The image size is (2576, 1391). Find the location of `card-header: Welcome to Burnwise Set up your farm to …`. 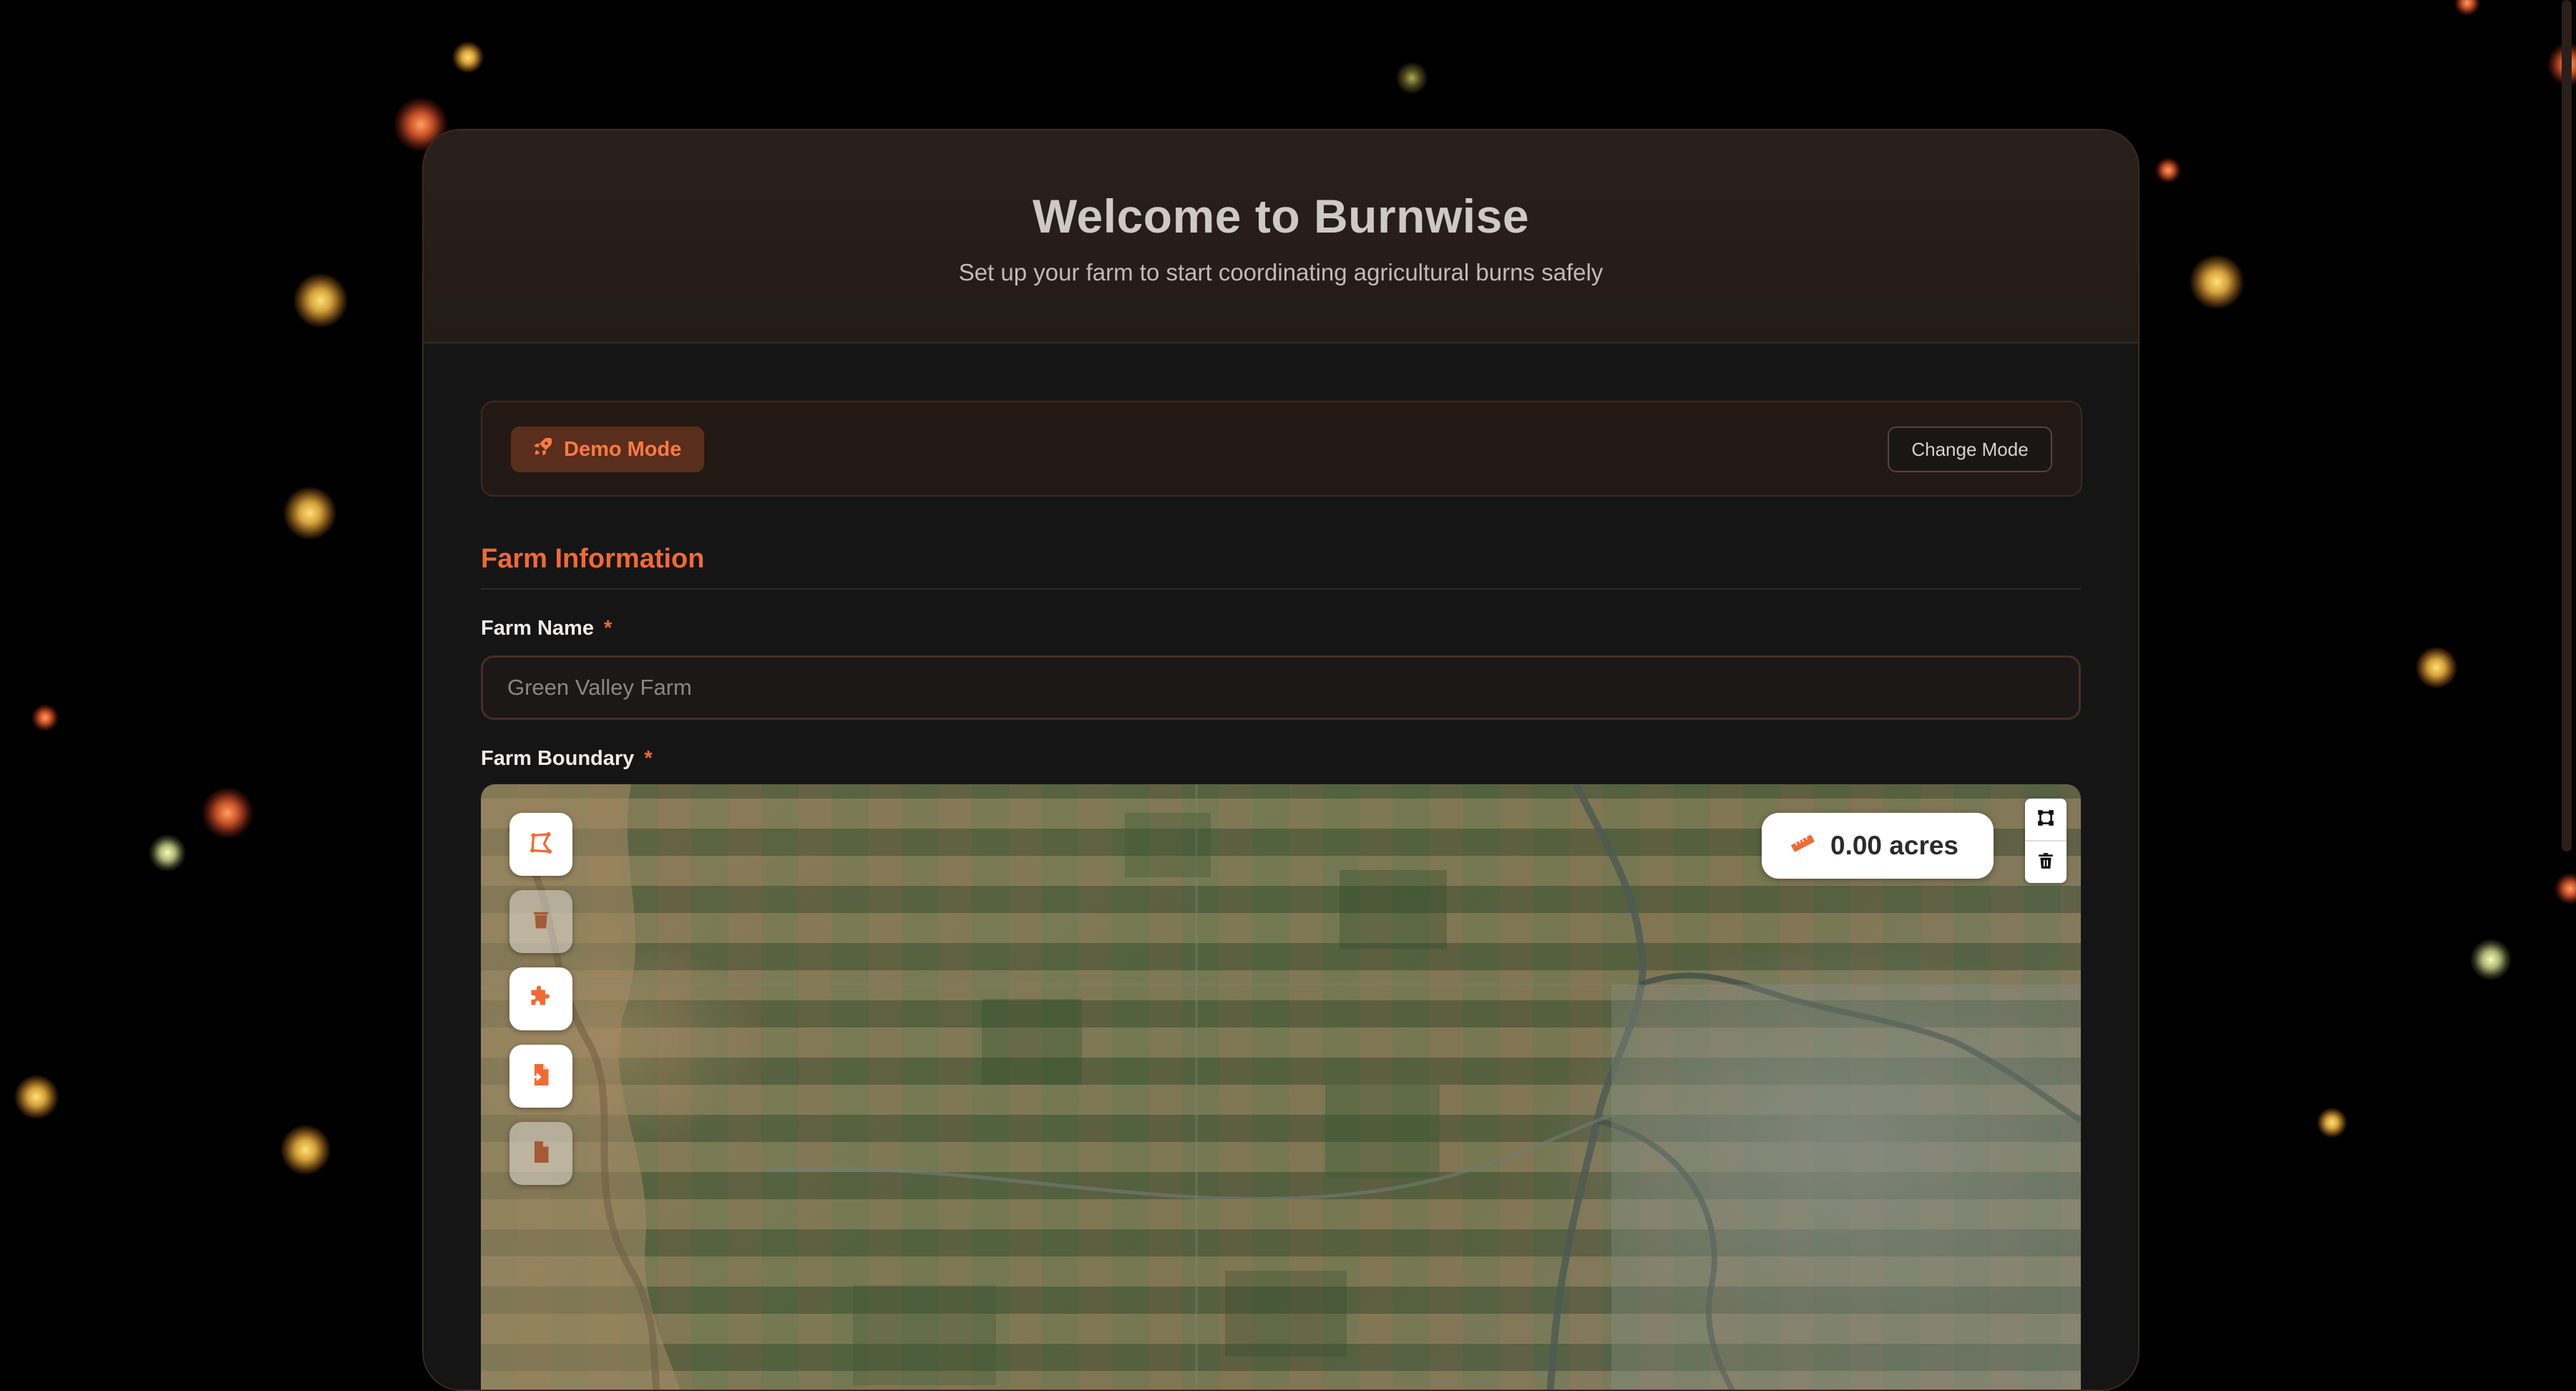

card-header: Welcome to Burnwise Set up your farm to … is located at coordinates (1281, 236).